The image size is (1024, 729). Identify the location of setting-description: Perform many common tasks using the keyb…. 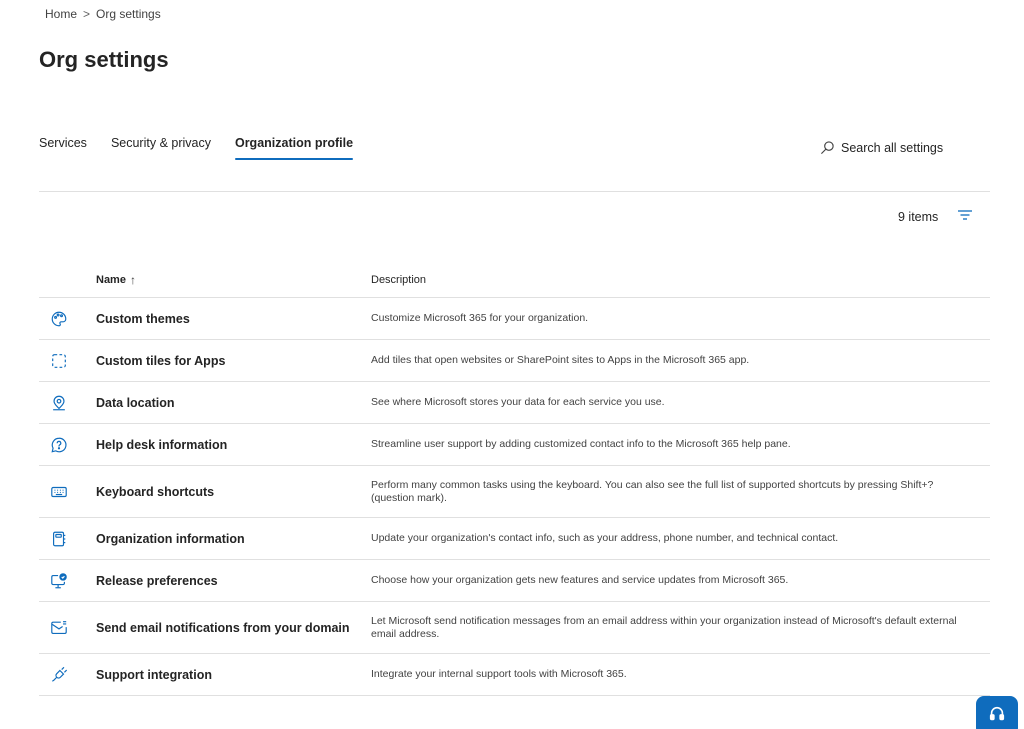
(652, 491).